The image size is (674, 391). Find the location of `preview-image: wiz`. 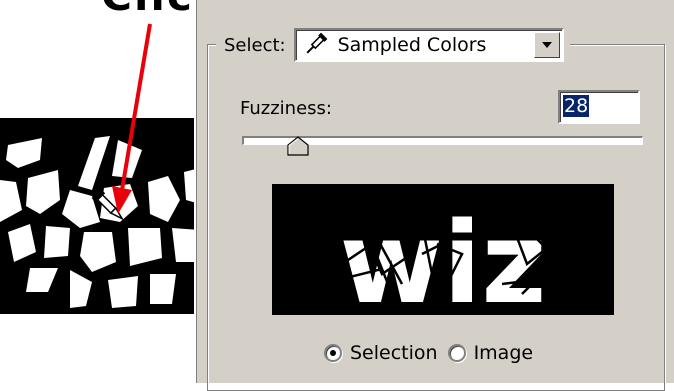

preview-image: wiz is located at coordinates (447, 257).